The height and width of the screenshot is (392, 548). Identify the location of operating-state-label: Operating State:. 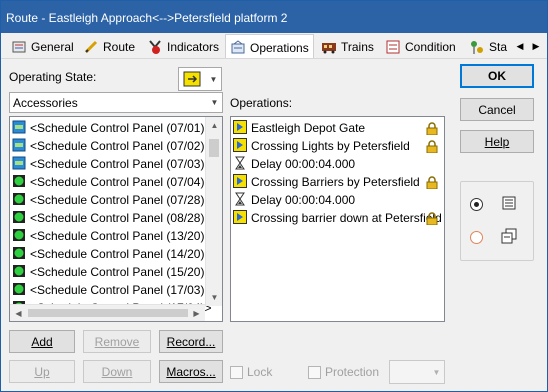
(53, 77).